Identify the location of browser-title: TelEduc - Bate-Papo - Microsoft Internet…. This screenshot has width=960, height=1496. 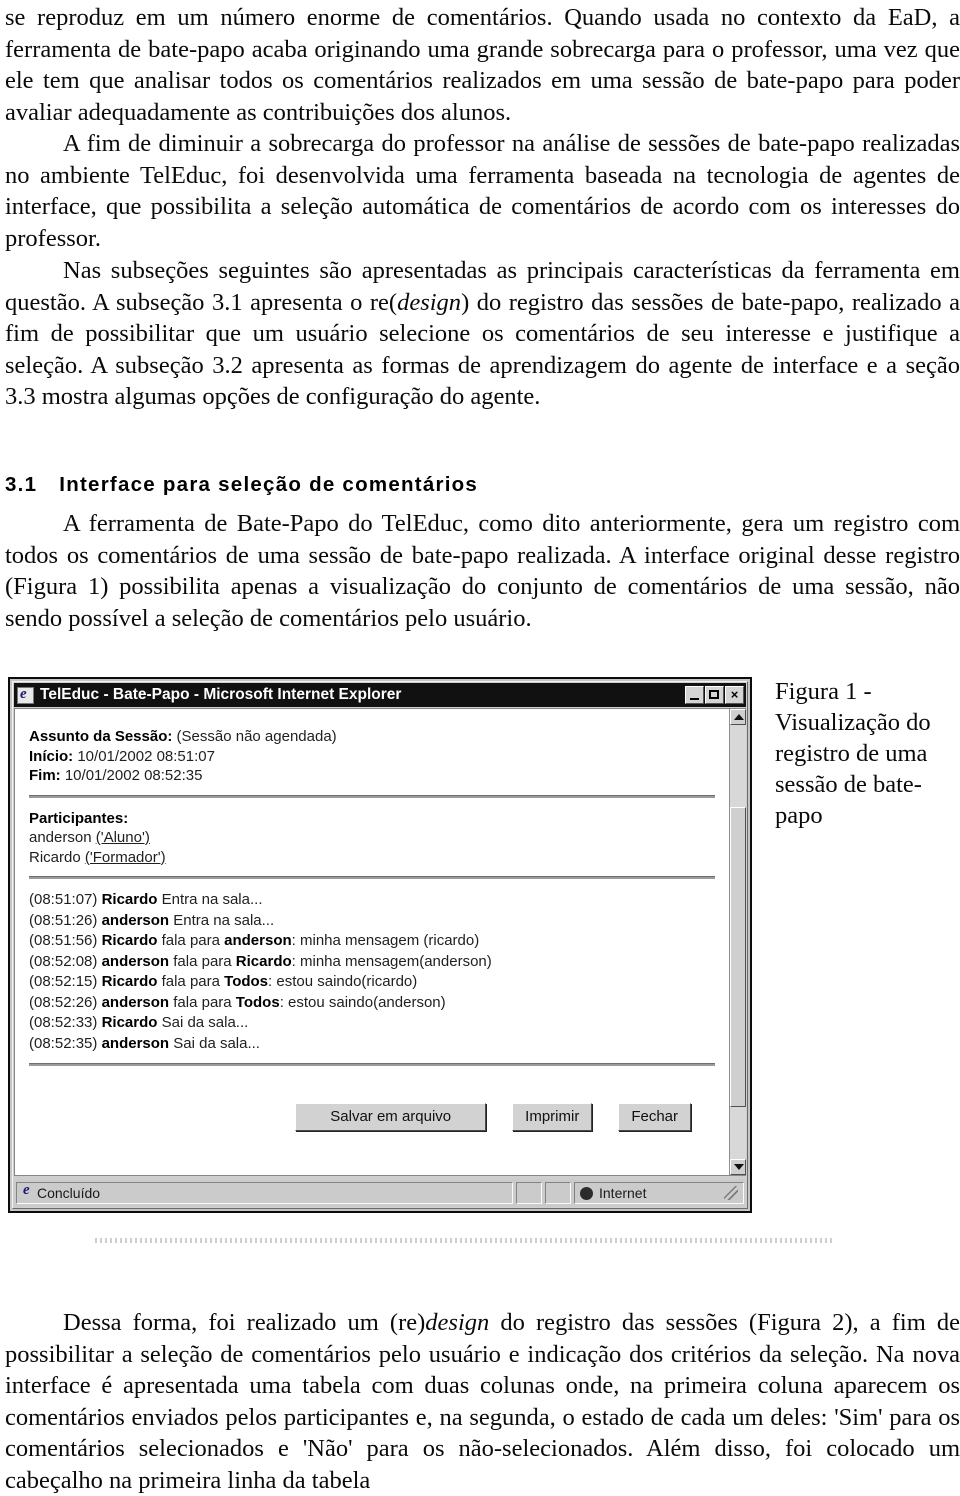
(221, 694).